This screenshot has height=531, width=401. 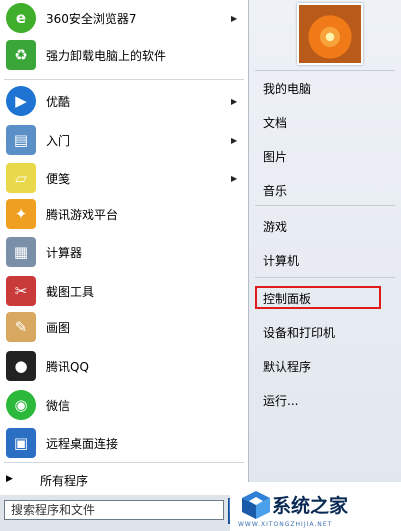 I want to click on place-item: 我的电脑, so click(x=287, y=88).